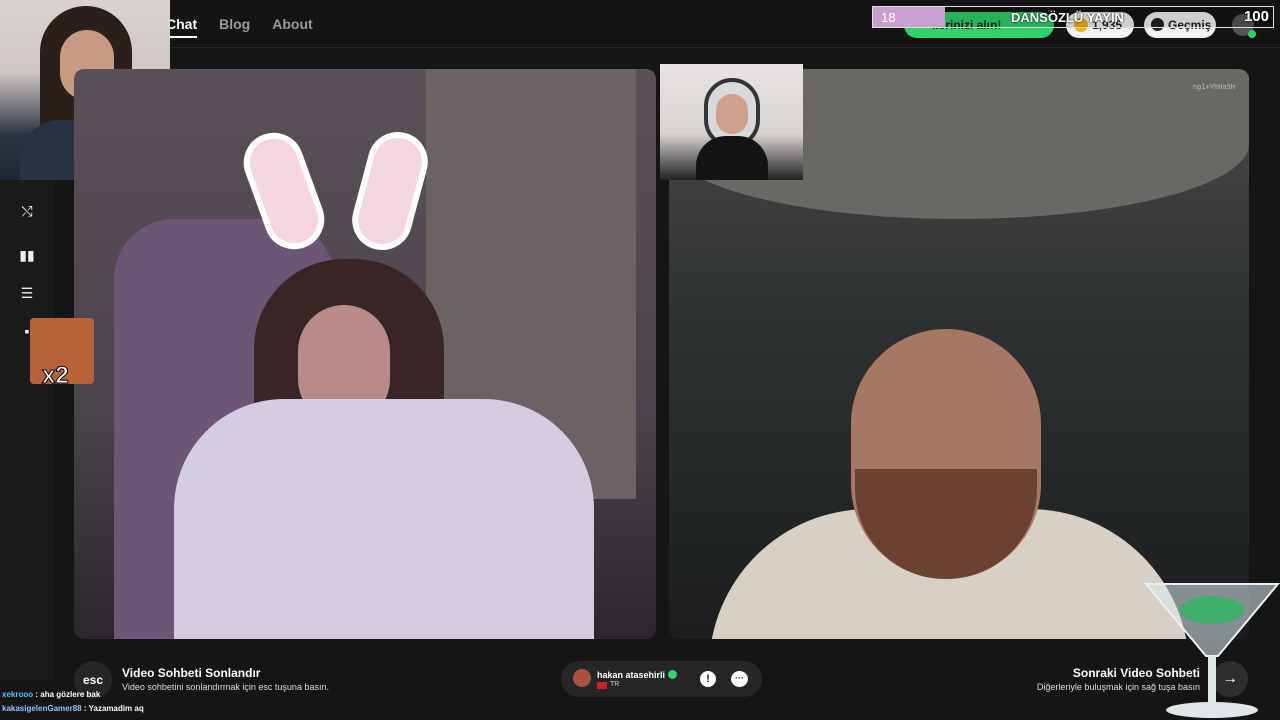  Describe the element at coordinates (615, 684) in the screenshot. I see `peer-country: TR` at that location.